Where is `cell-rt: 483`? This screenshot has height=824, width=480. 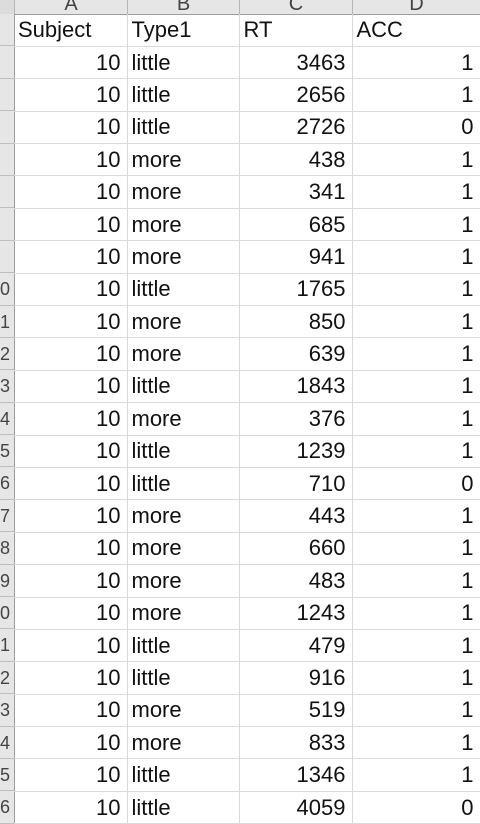
cell-rt: 483 is located at coordinates (296, 581).